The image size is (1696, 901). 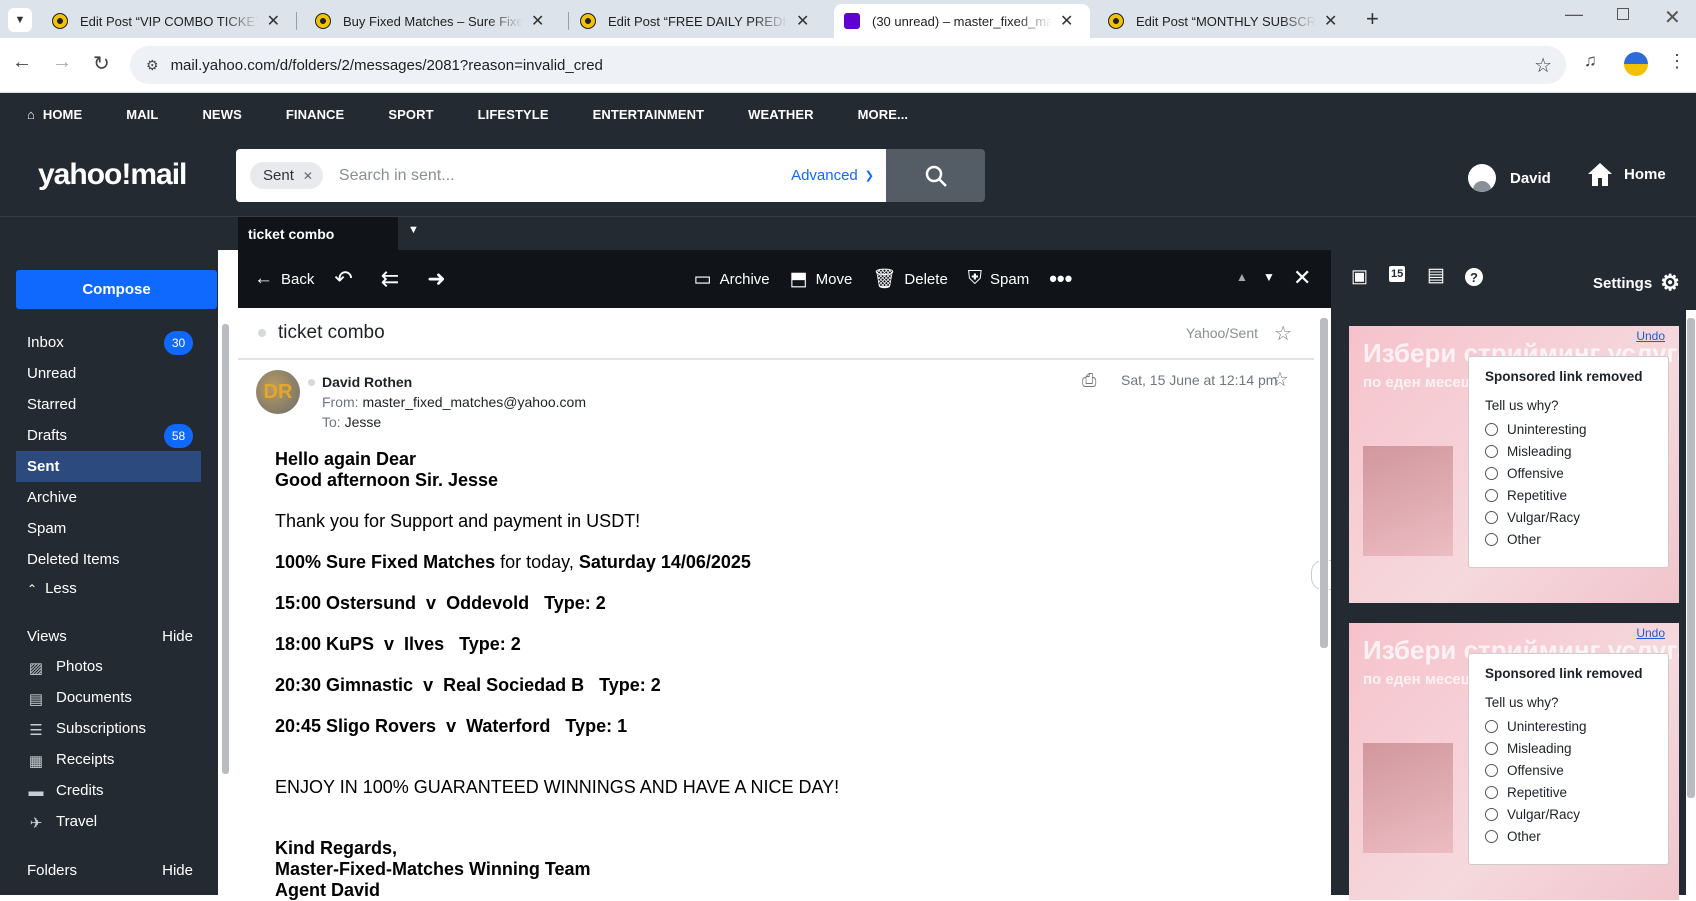 What do you see at coordinates (284, 279) in the screenshot?
I see `back-button: ← Back` at bounding box center [284, 279].